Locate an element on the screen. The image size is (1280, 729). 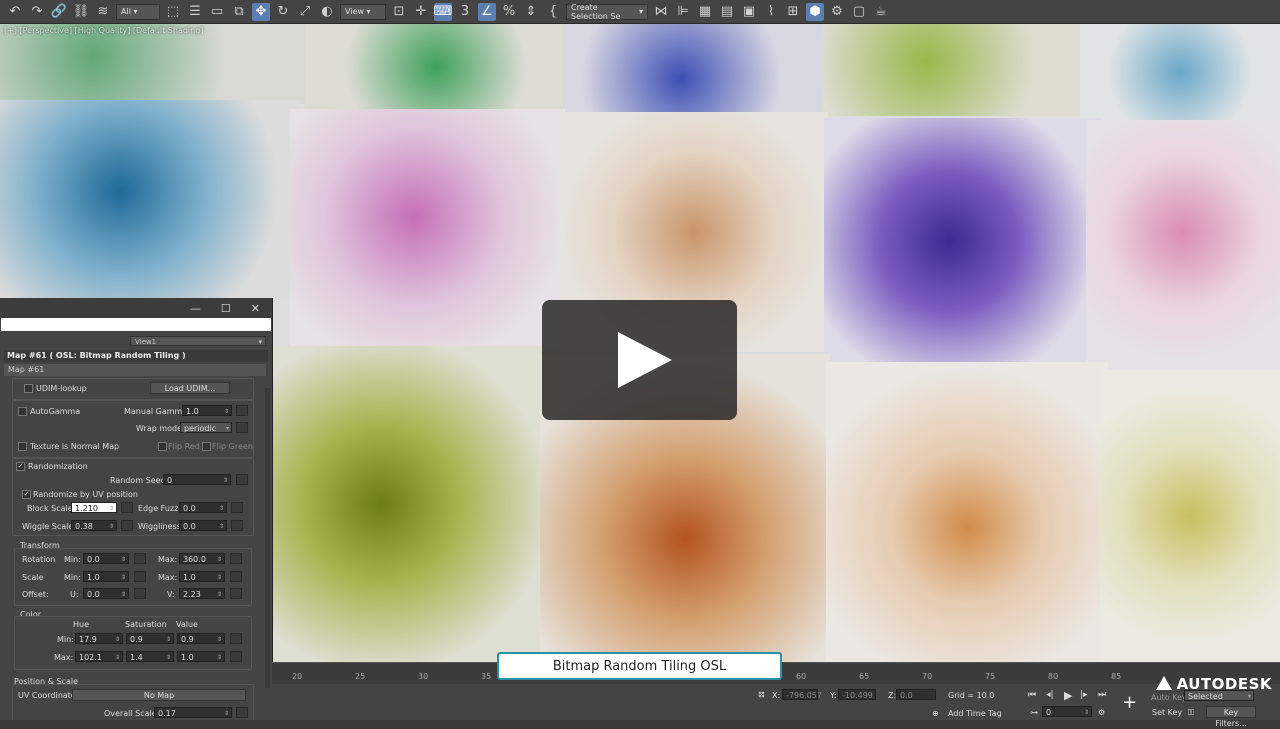
overall-scale-spinner: 0.17 ⇕ is located at coordinates (193, 712).